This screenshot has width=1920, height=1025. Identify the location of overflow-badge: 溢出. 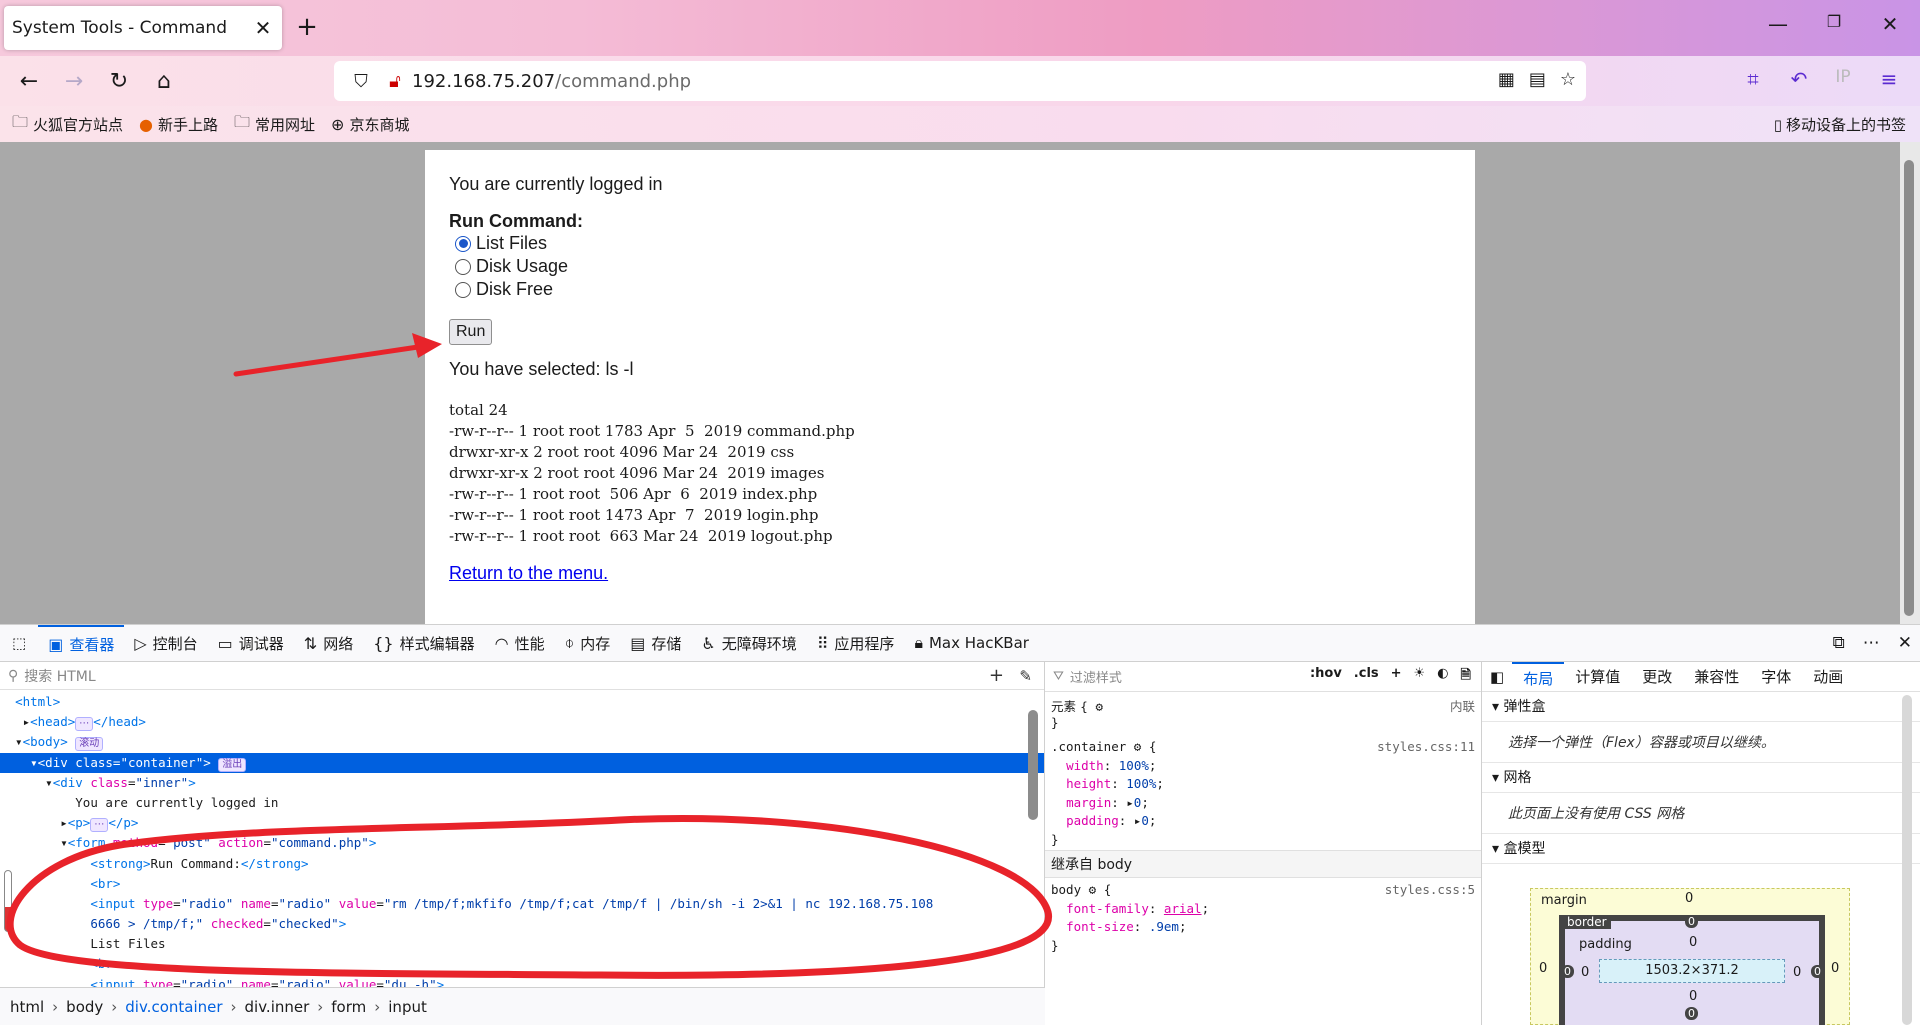
(232, 764).